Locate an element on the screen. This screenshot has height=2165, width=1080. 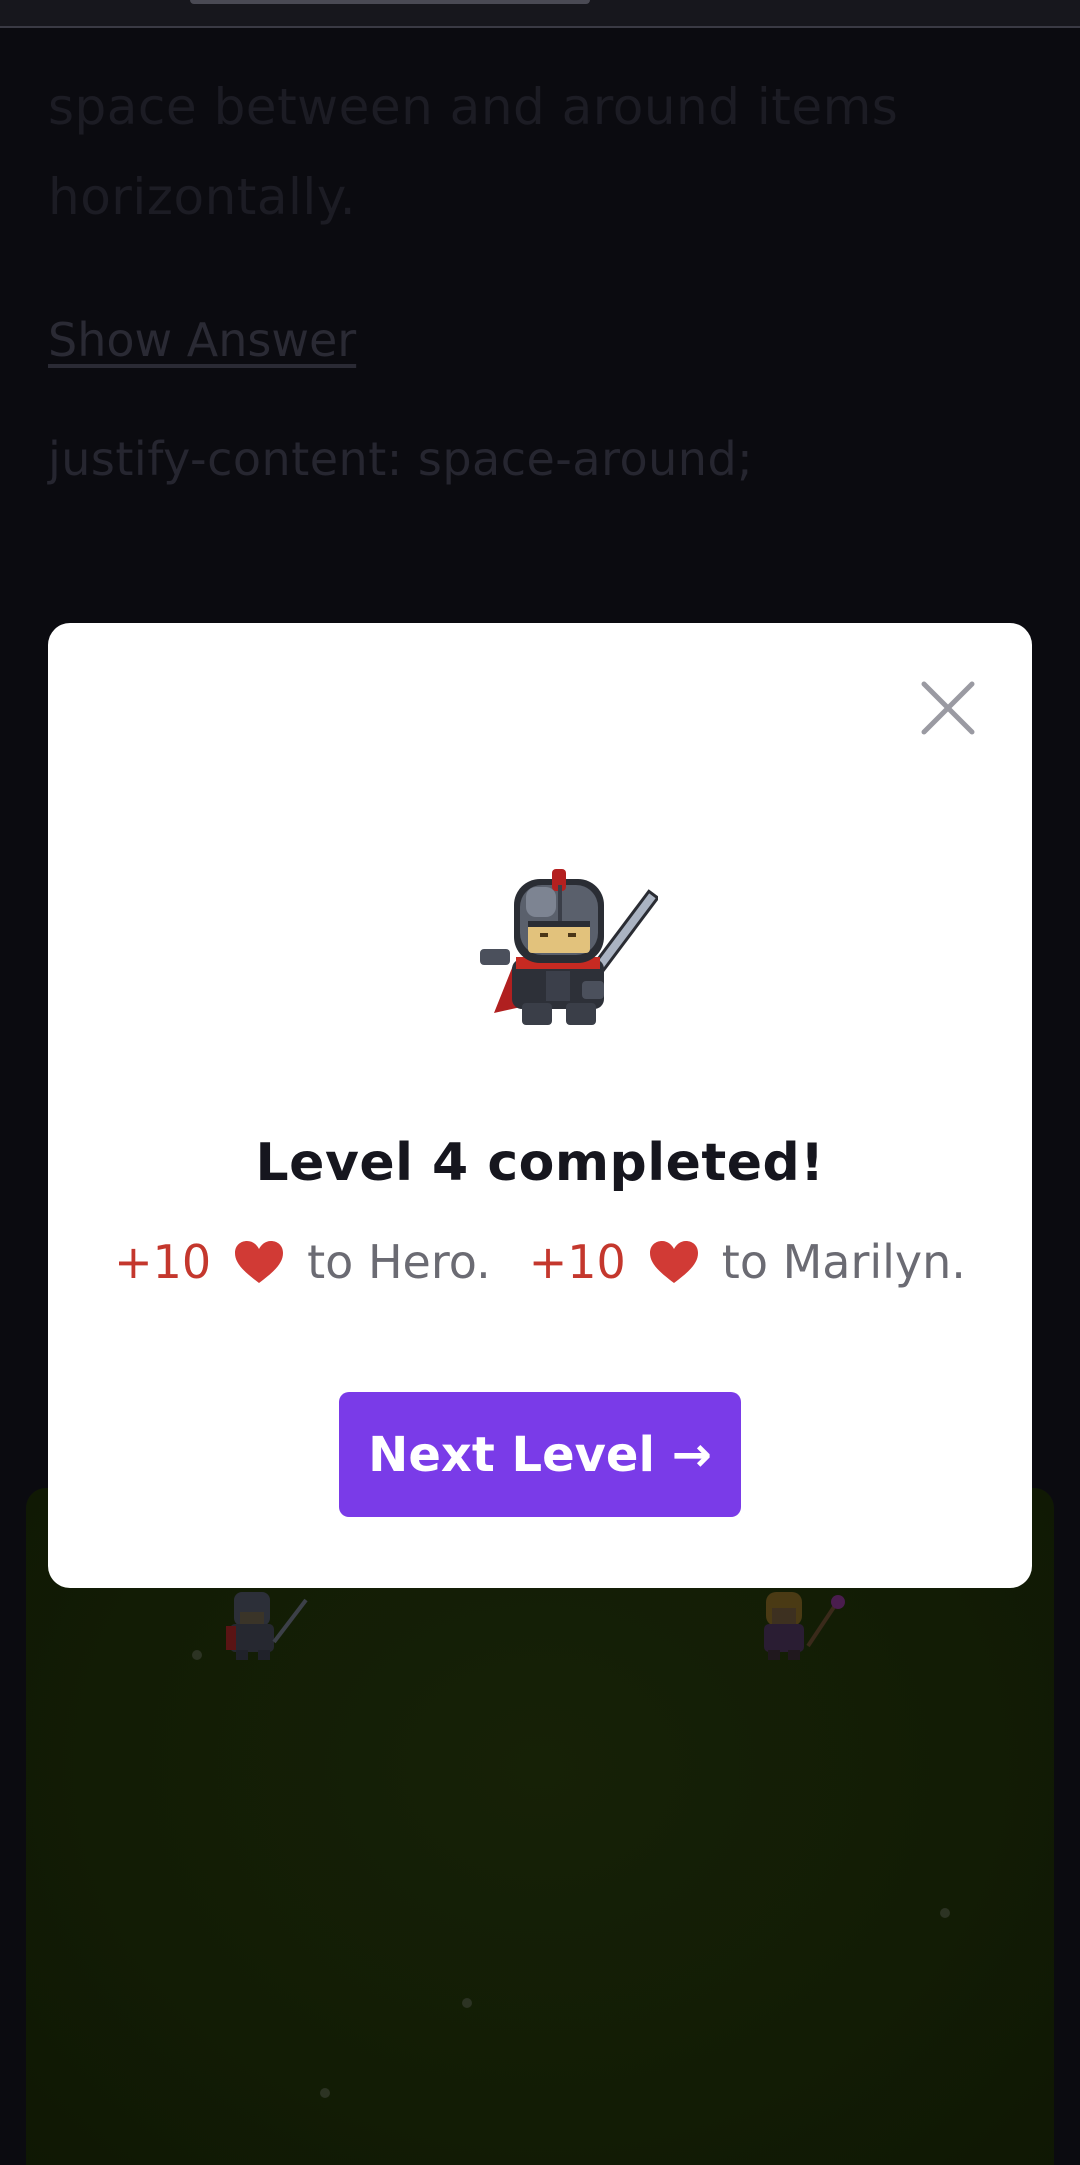
reward-marilyn: +10 to Marilyn. is located at coordinates (747, 1262).